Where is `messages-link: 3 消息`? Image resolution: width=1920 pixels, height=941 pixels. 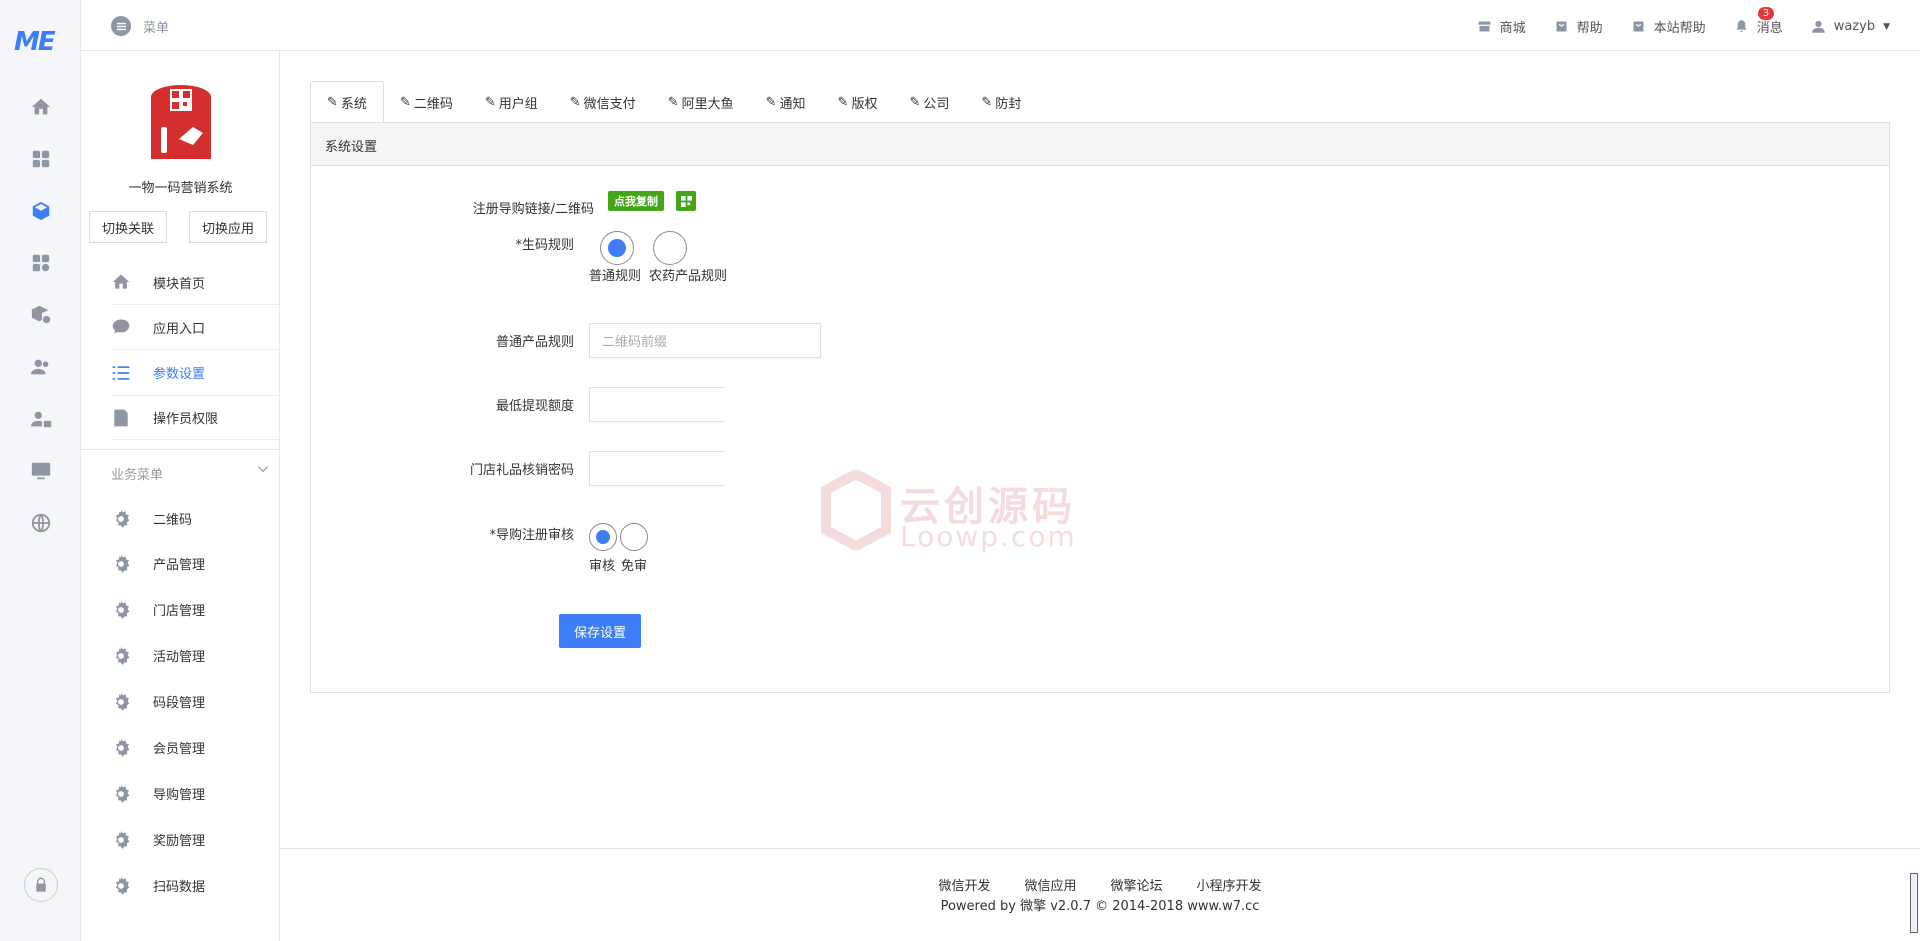
messages-link: 3 消息 is located at coordinates (1758, 21).